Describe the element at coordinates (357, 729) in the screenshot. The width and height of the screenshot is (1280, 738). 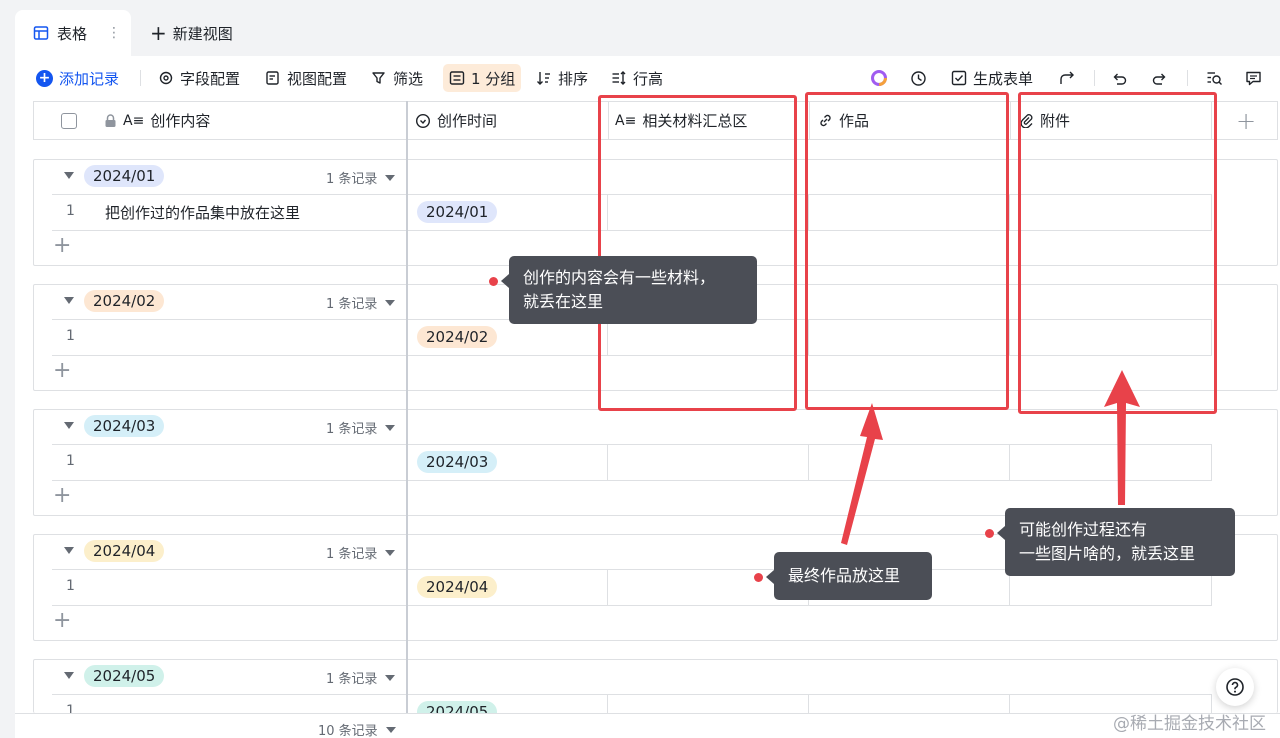
I see `record-count: 10 条记录` at that location.